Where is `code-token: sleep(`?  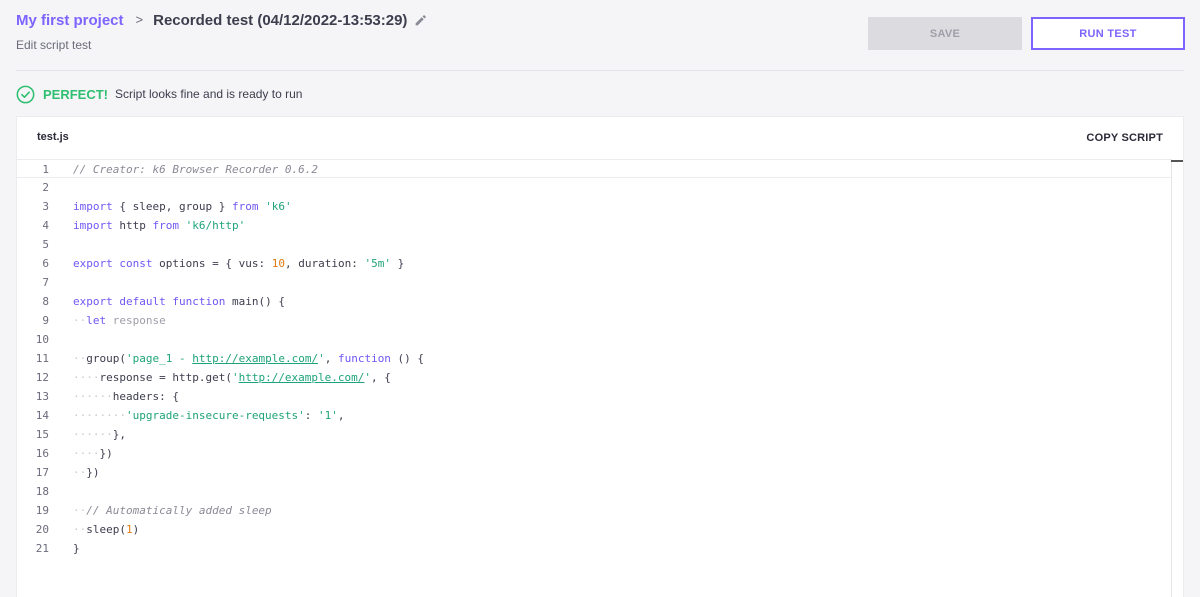
code-token: sleep( is located at coordinates (106, 529).